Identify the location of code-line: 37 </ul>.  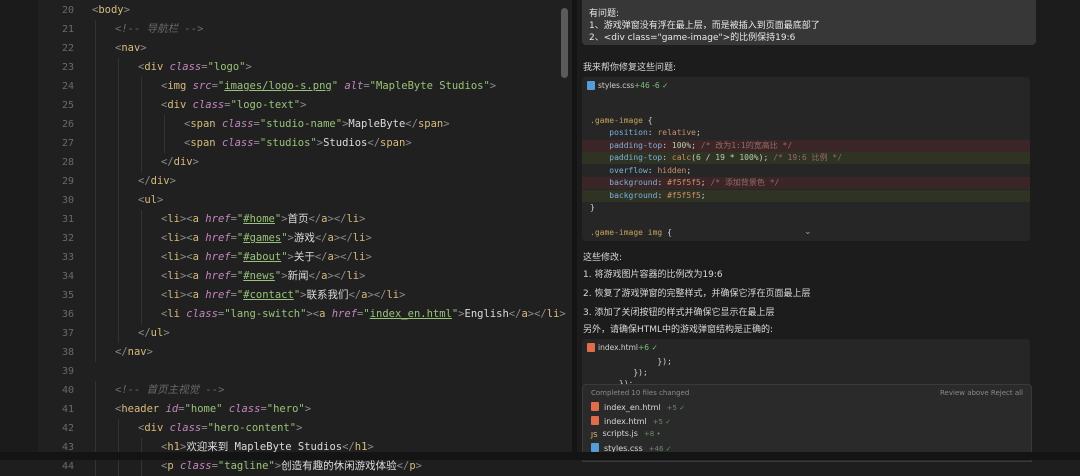
(280, 333).